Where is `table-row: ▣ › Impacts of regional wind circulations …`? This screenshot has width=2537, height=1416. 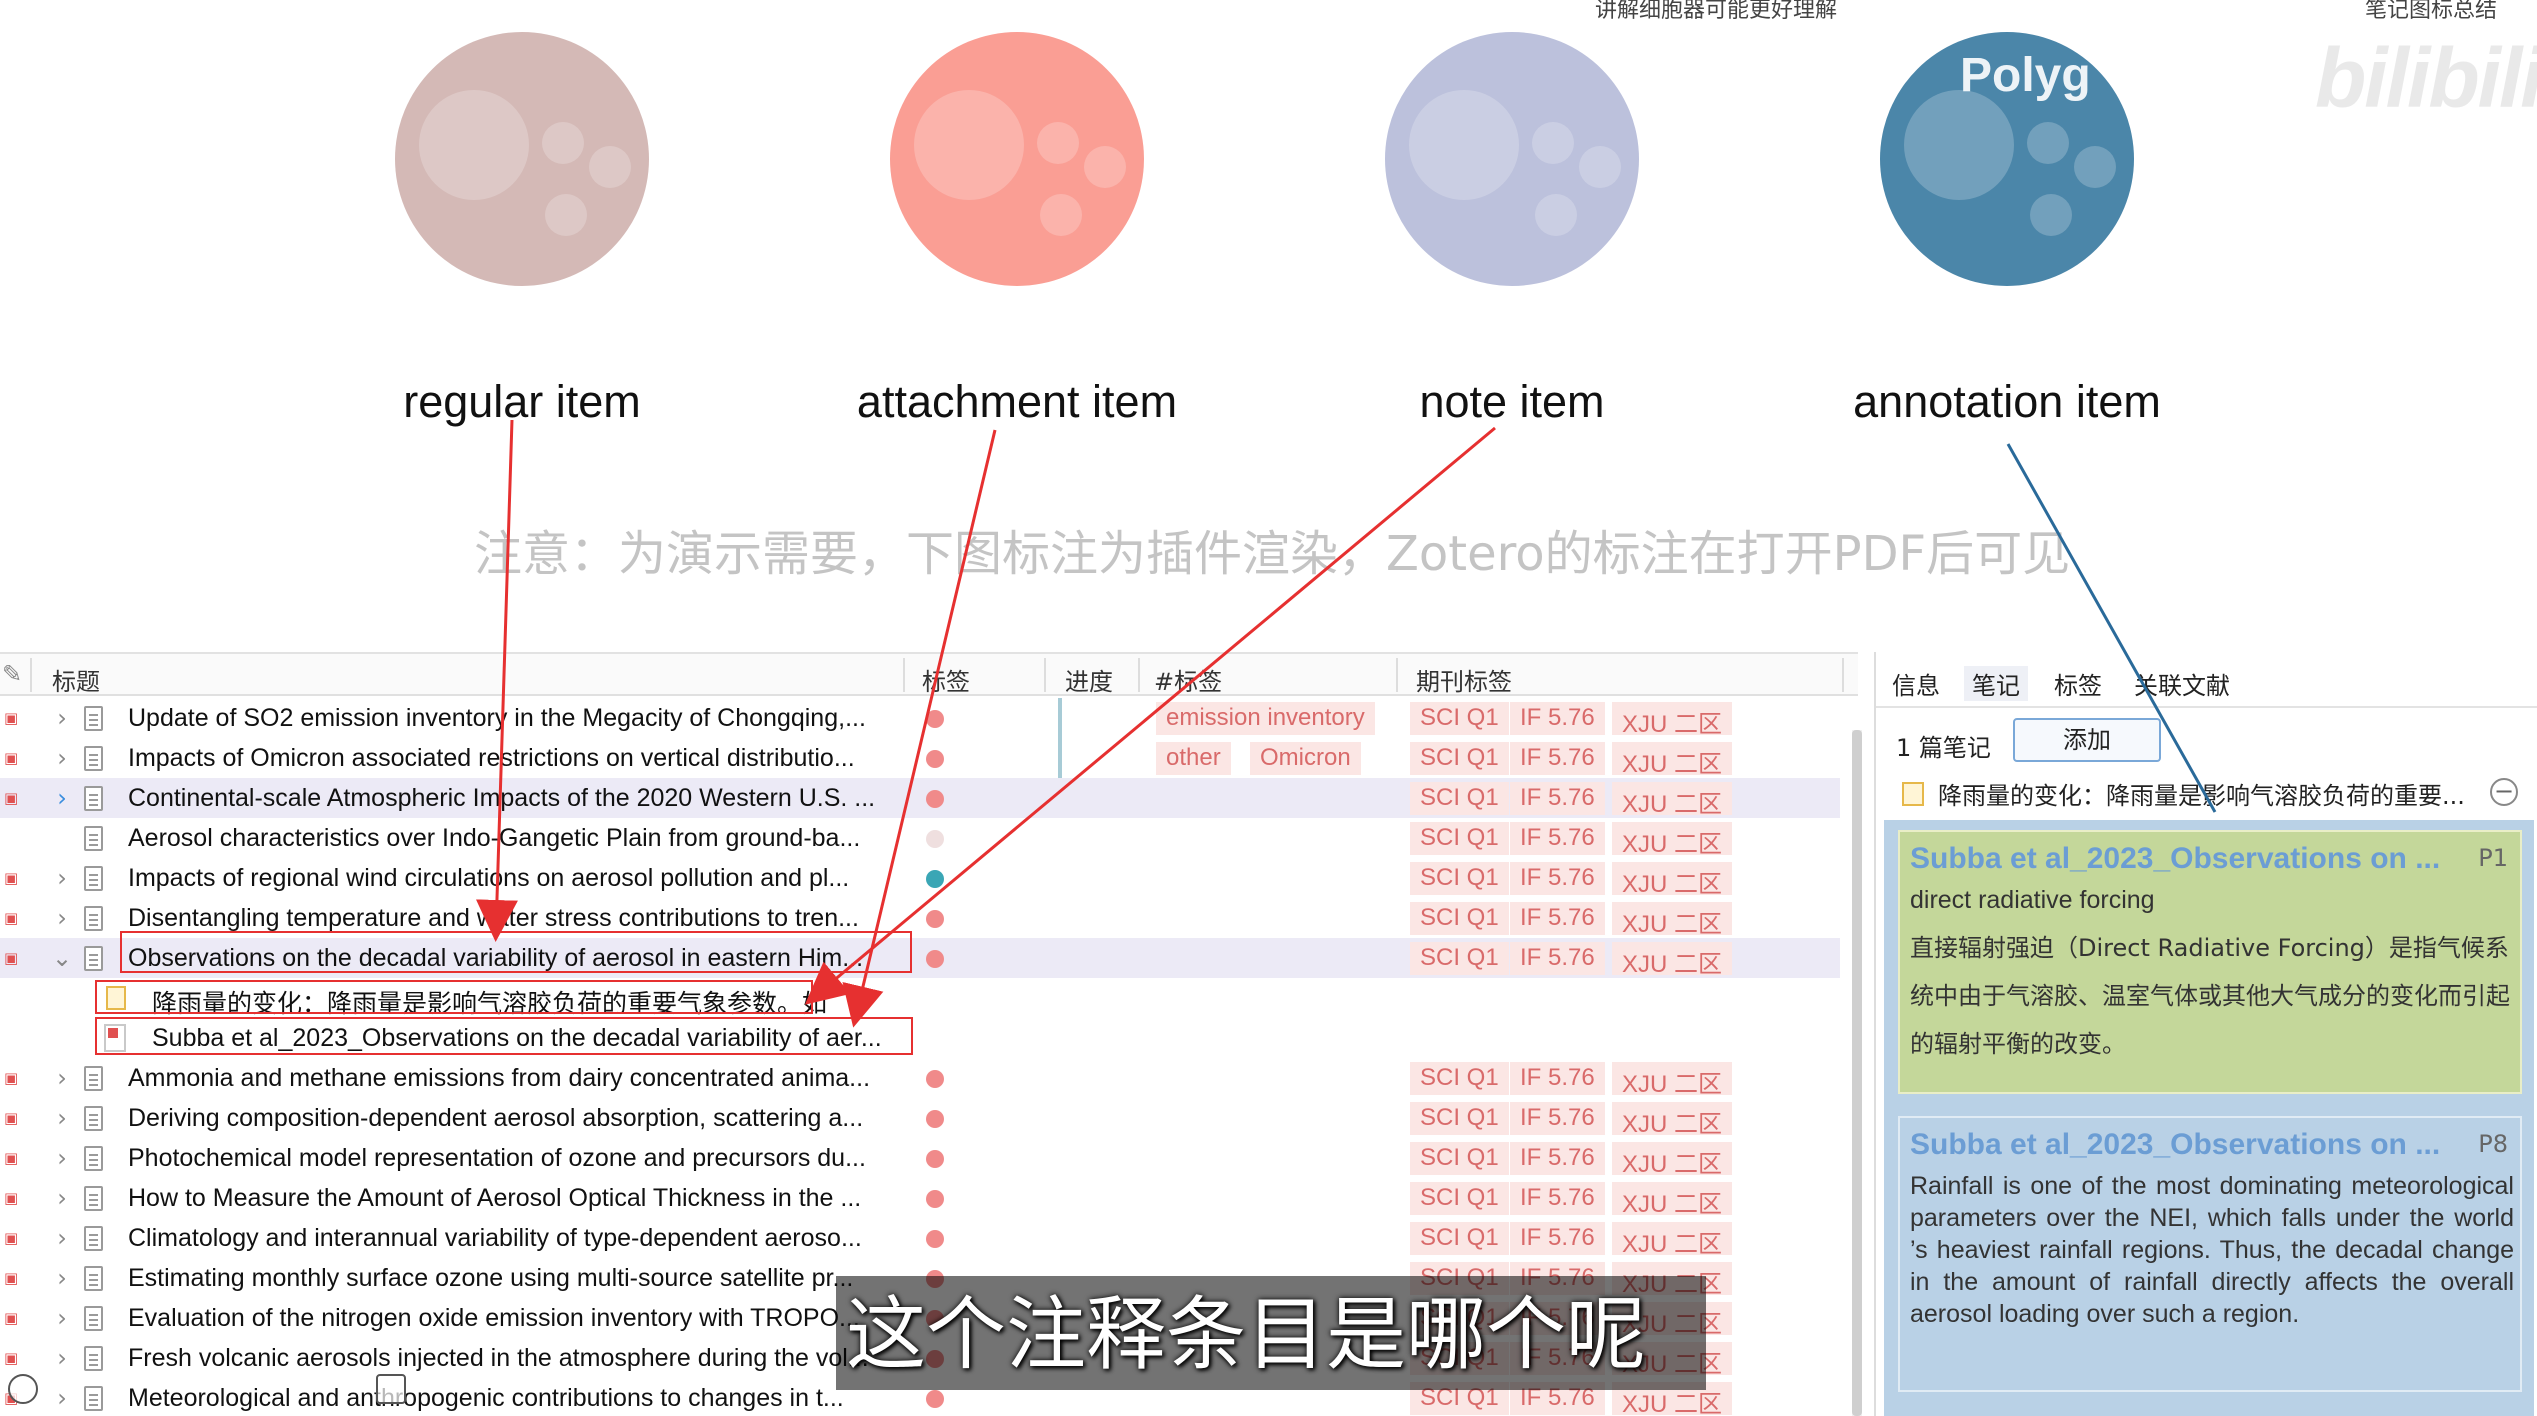 table-row: ▣ › Impacts of regional wind circulations … is located at coordinates (920, 878).